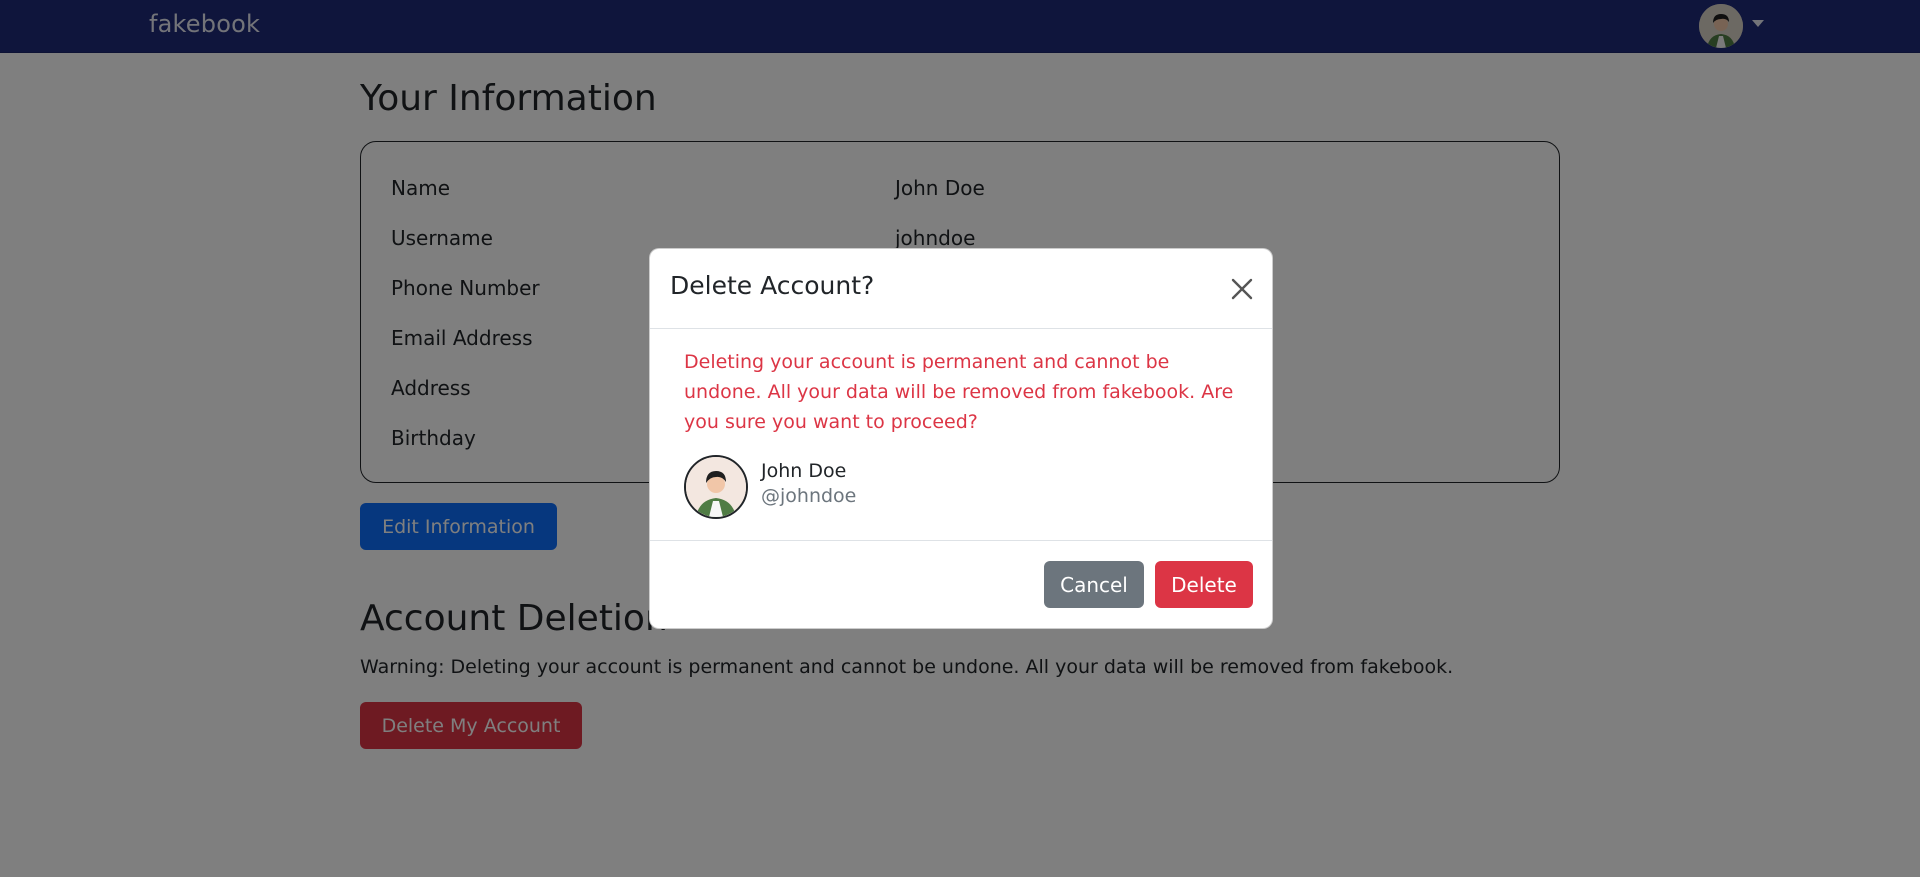  What do you see at coordinates (961, 584) in the screenshot?
I see `modal-footer: Cancel Delete` at bounding box center [961, 584].